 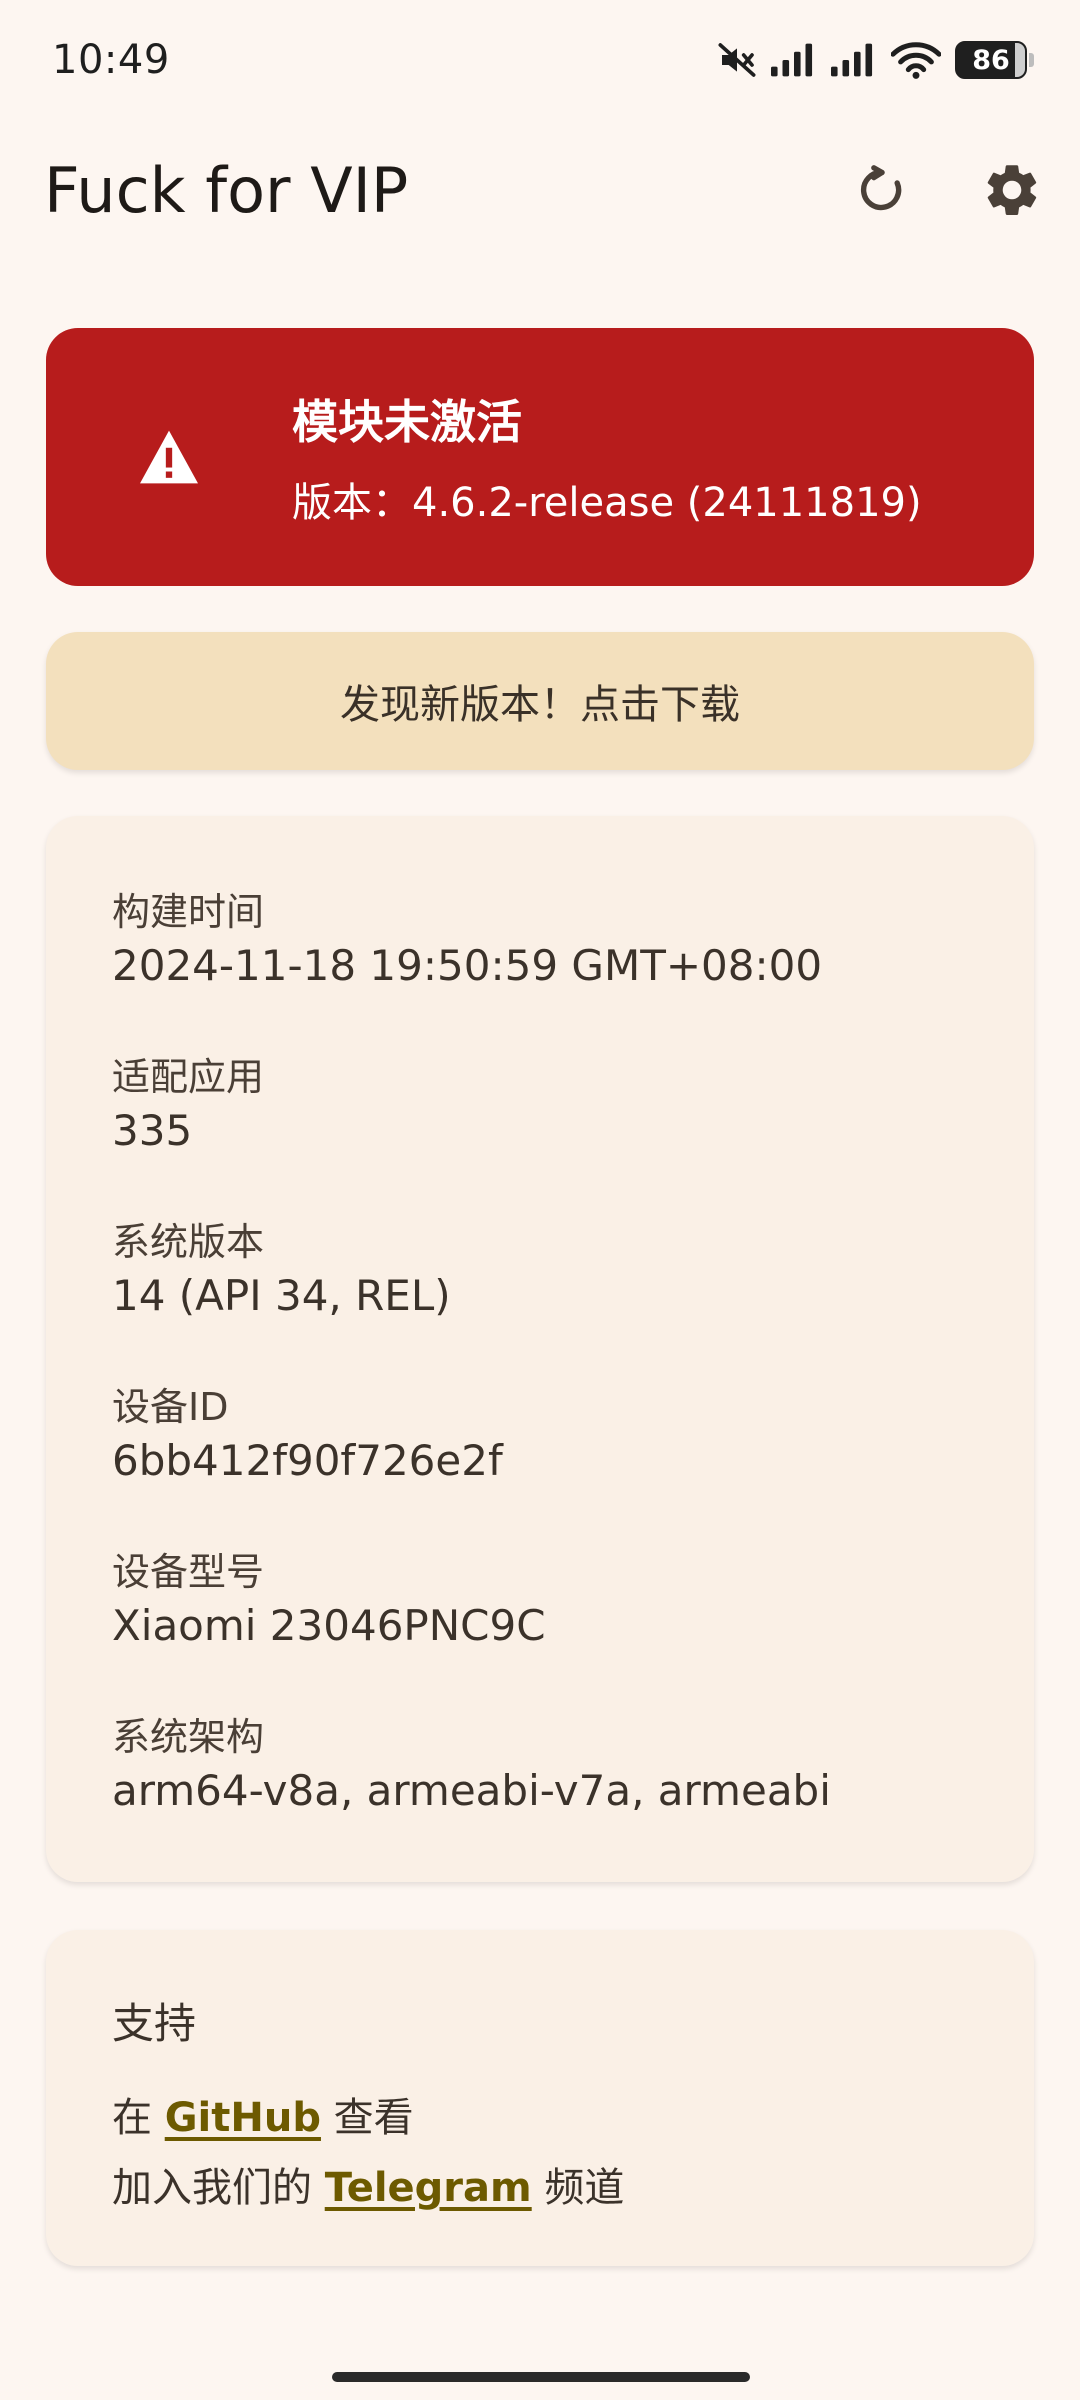 I want to click on telegram-suffix: 频道, so click(x=578, y=2188).